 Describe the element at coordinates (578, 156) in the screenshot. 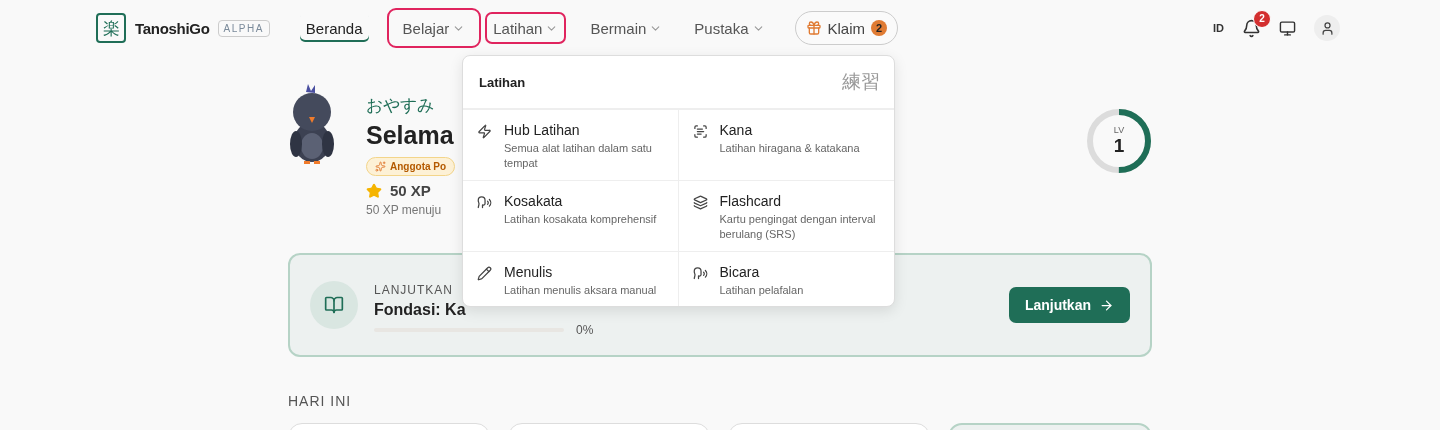

I see `menu-item-description: Semua alat latihan dalam satu tempat` at that location.